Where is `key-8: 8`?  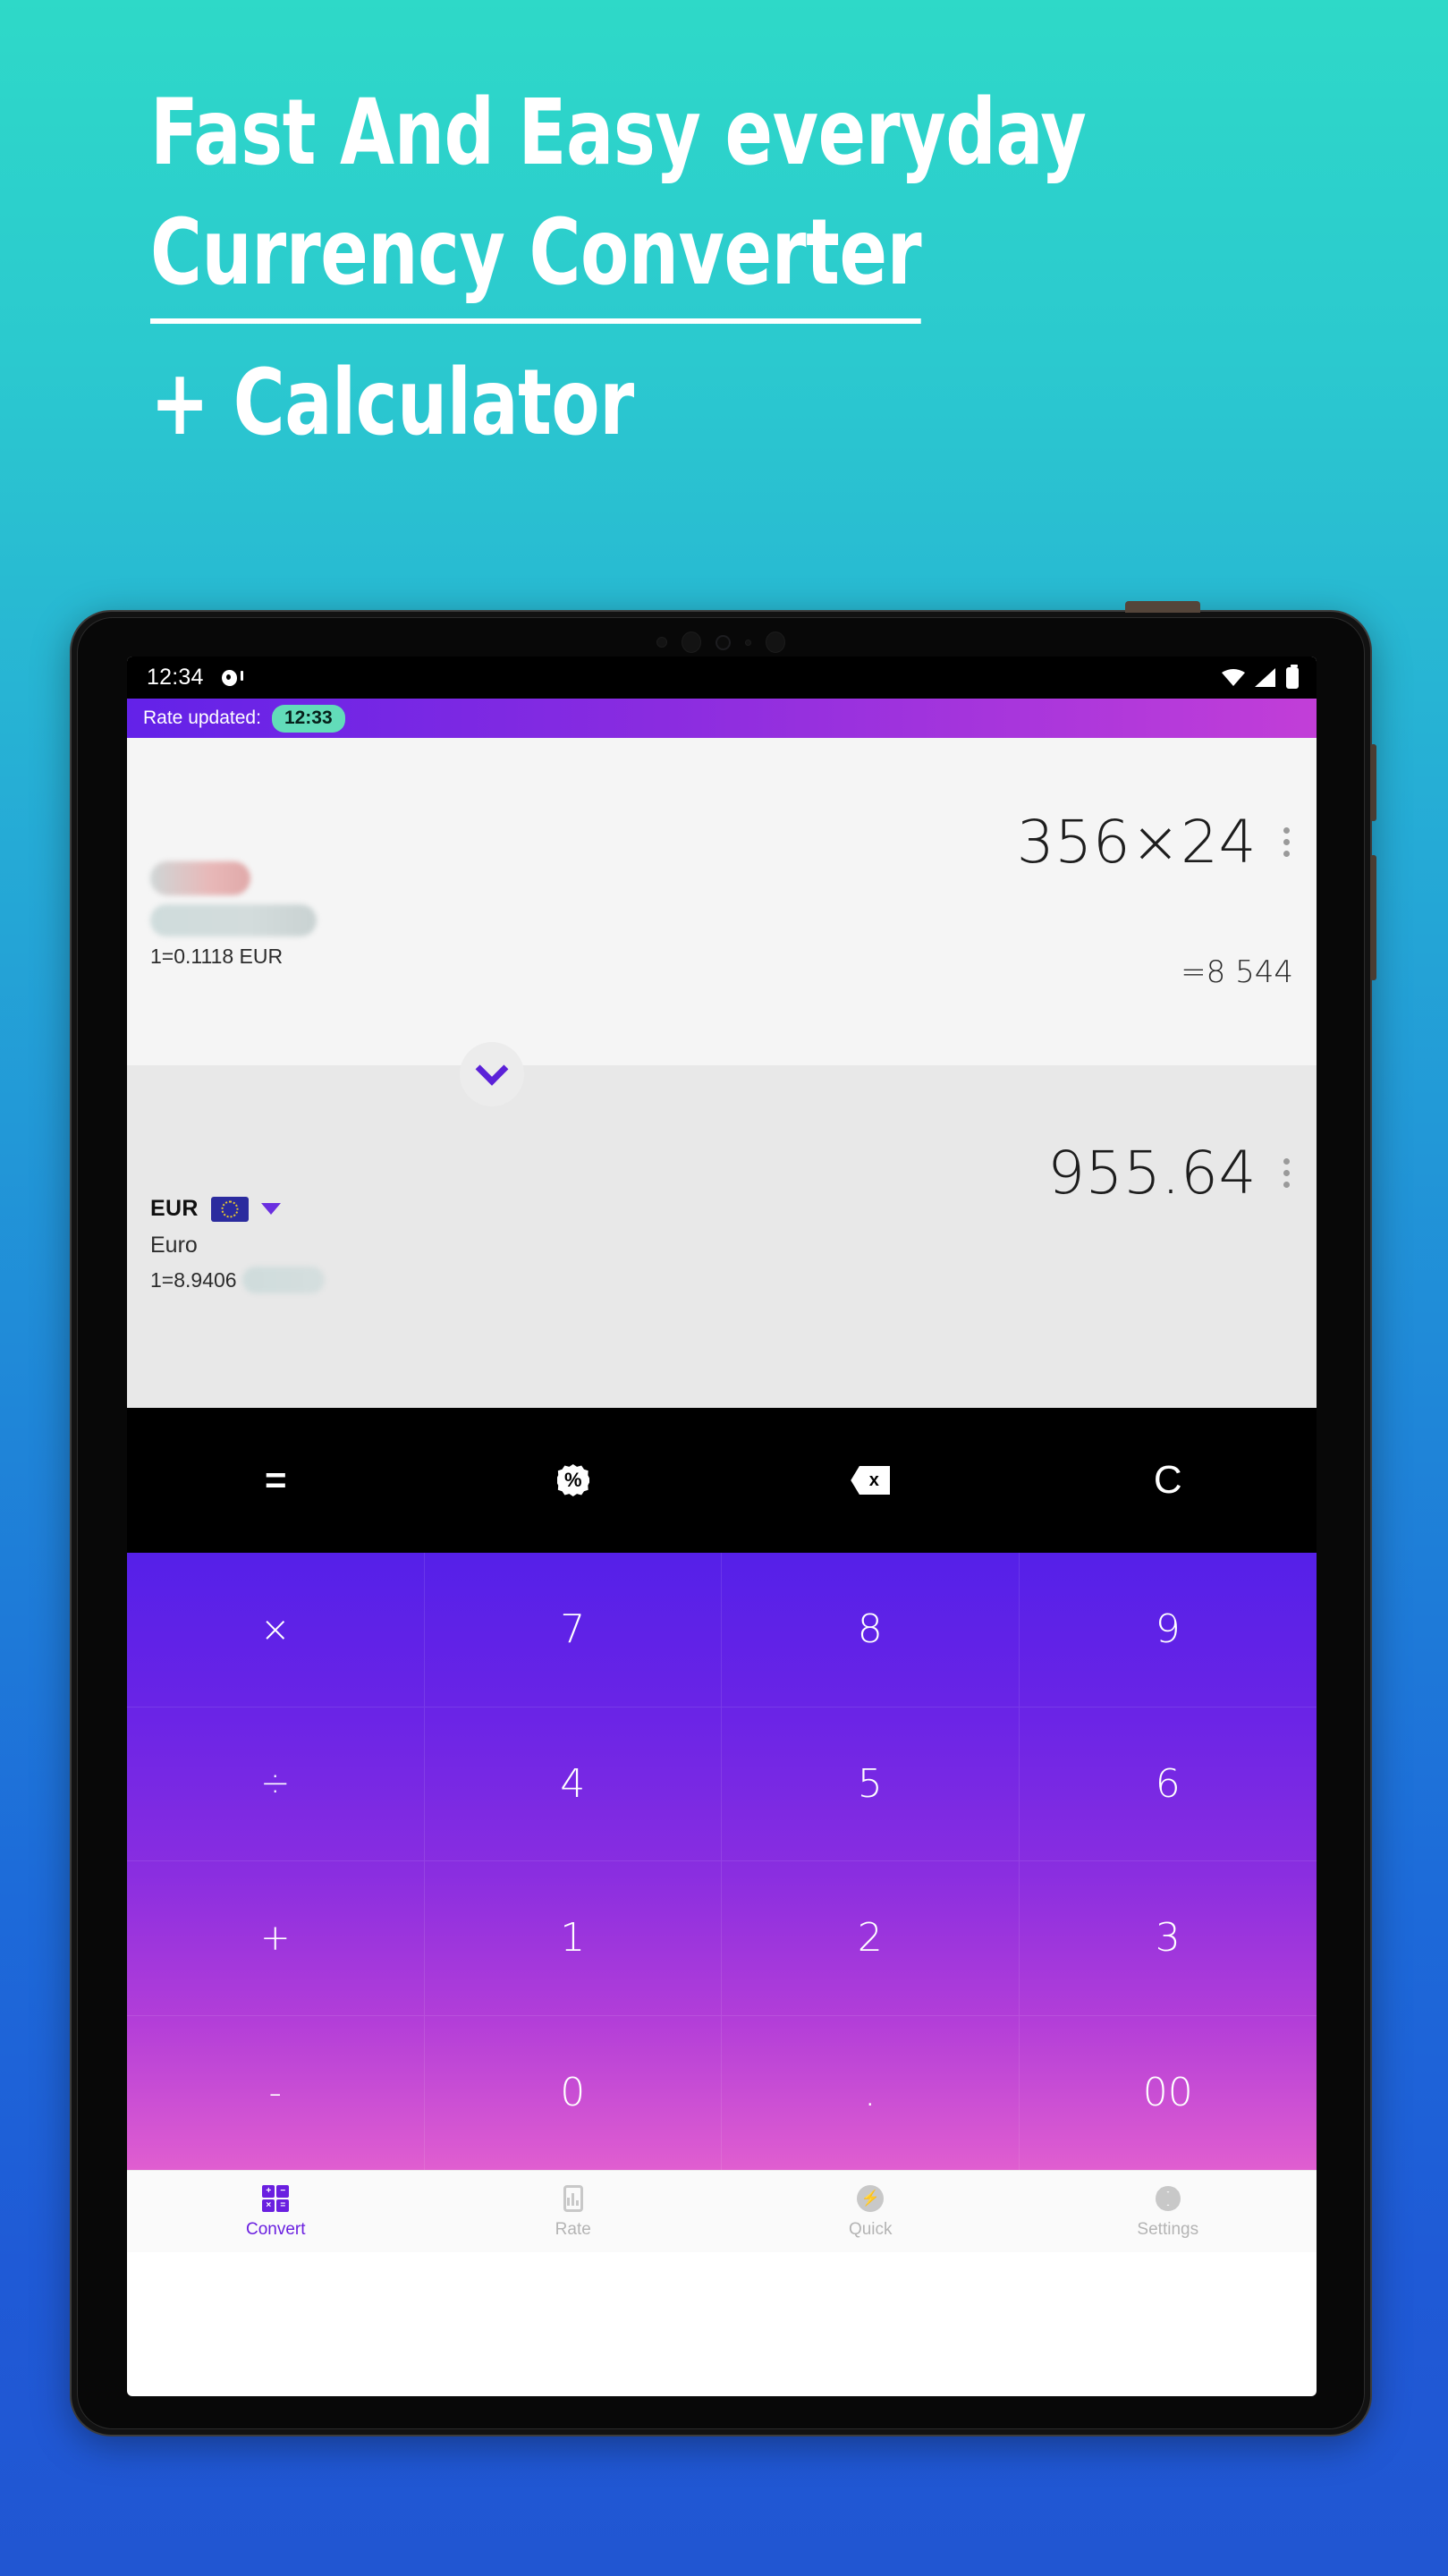
key-8: 8 is located at coordinates (871, 1630).